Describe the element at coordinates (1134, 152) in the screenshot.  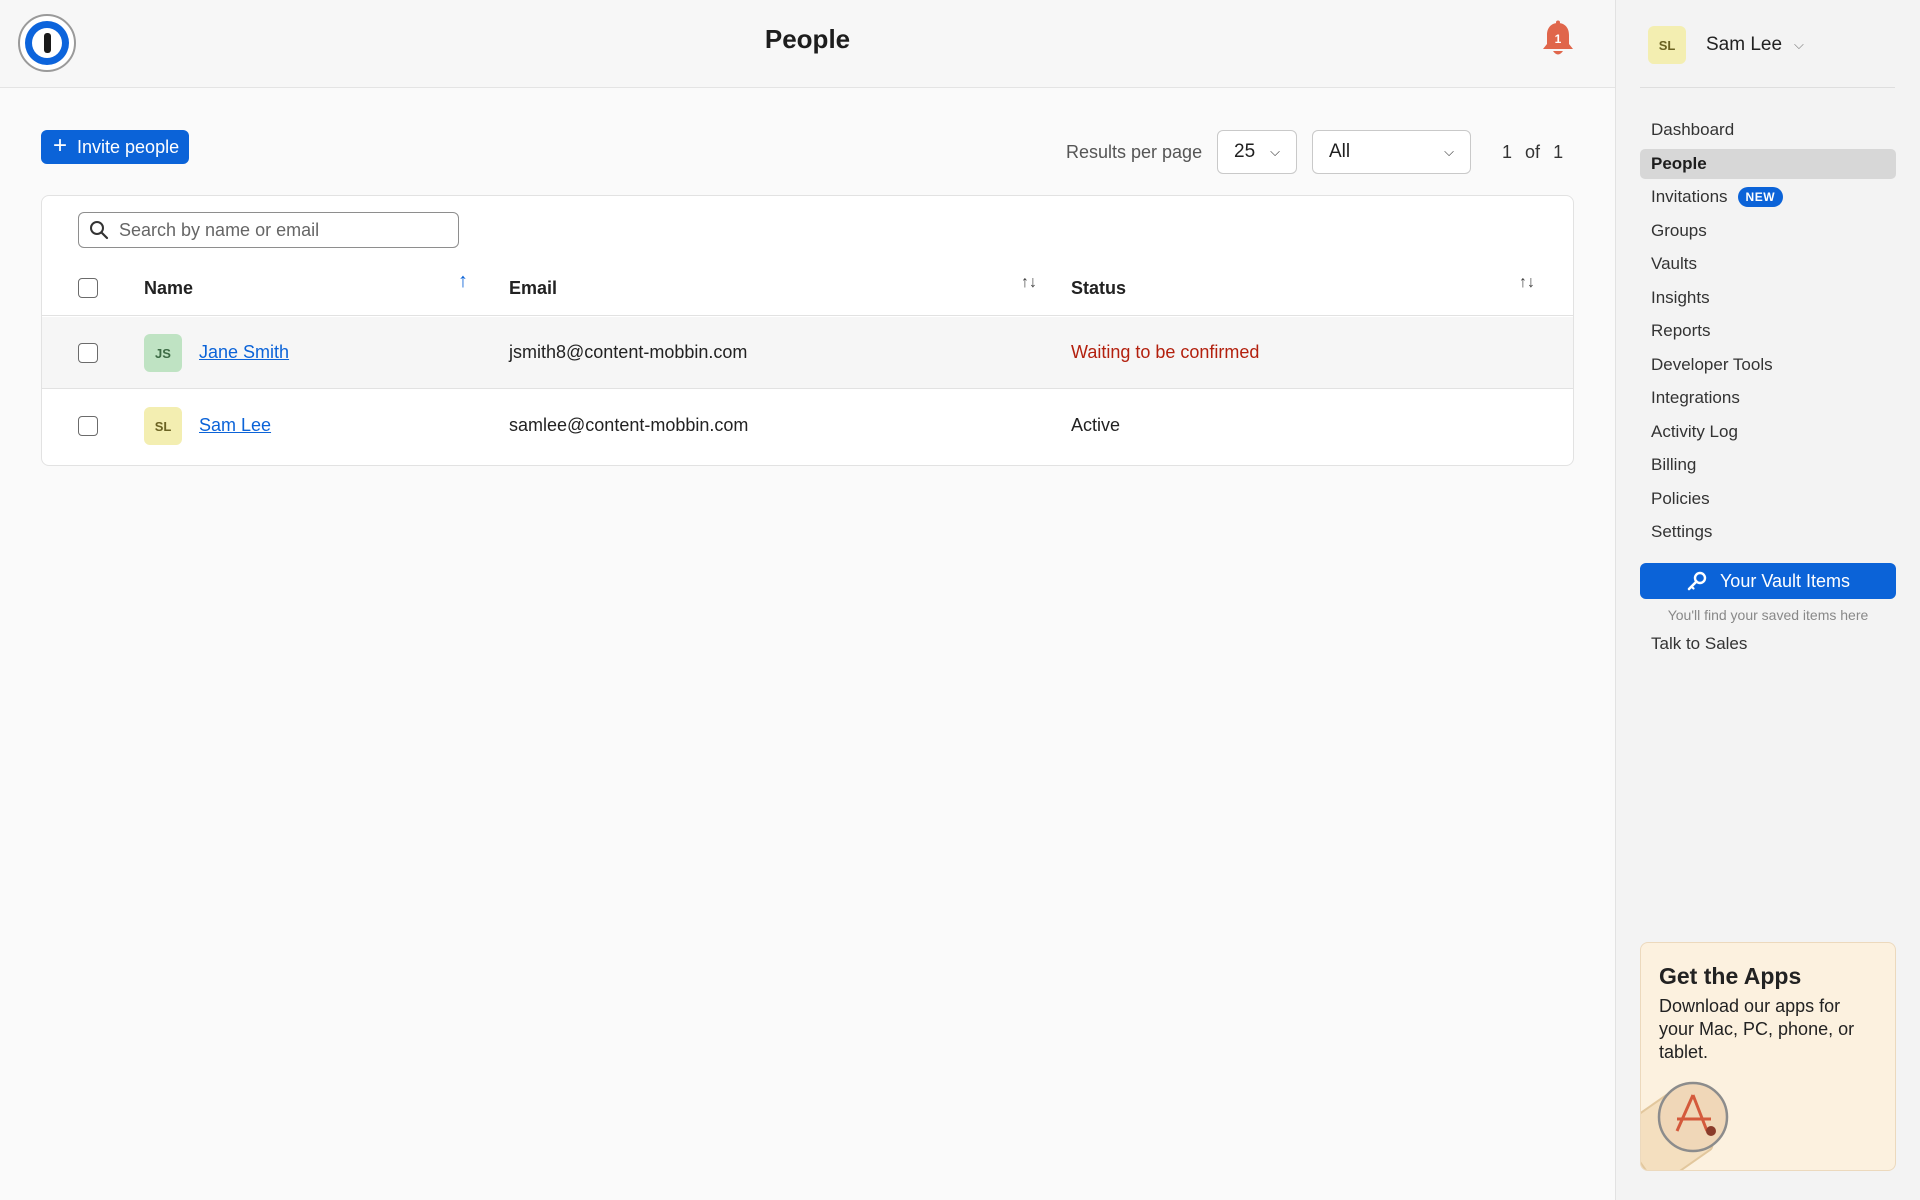
I see `results-per-page-label: Results per page` at that location.